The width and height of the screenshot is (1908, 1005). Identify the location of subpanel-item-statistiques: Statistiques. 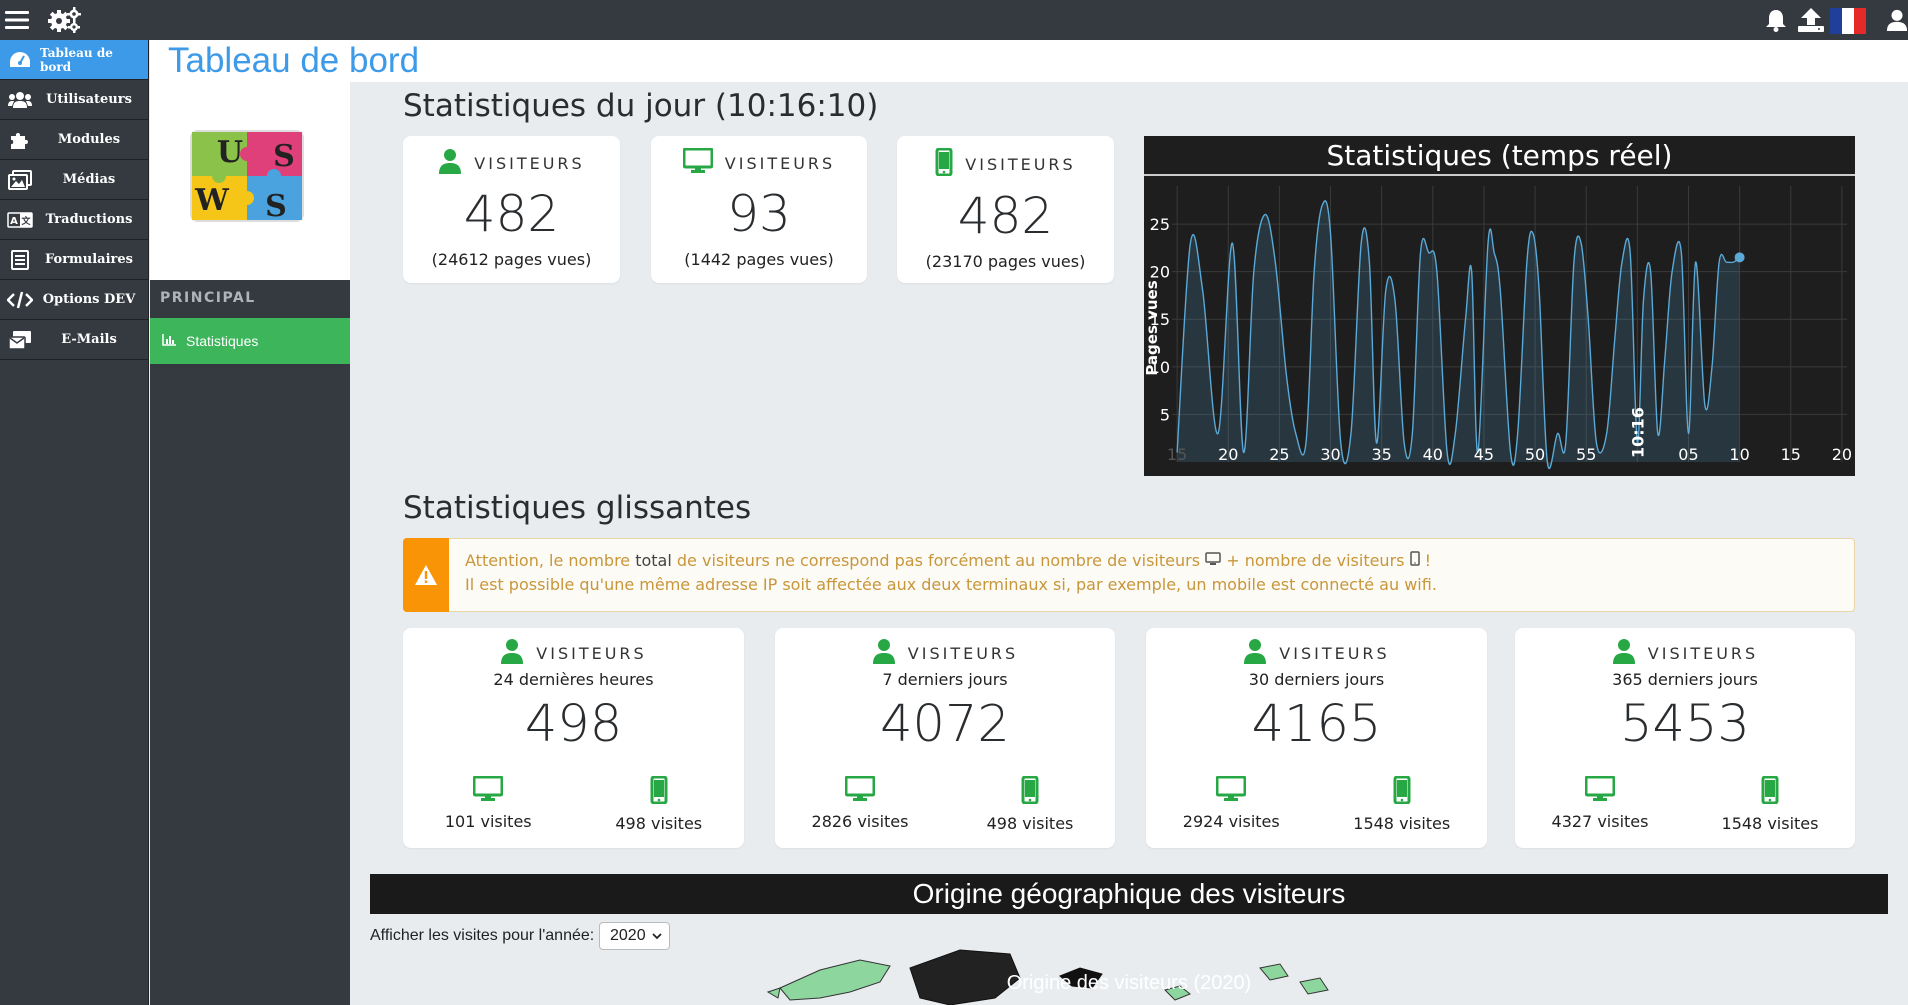
(250, 341).